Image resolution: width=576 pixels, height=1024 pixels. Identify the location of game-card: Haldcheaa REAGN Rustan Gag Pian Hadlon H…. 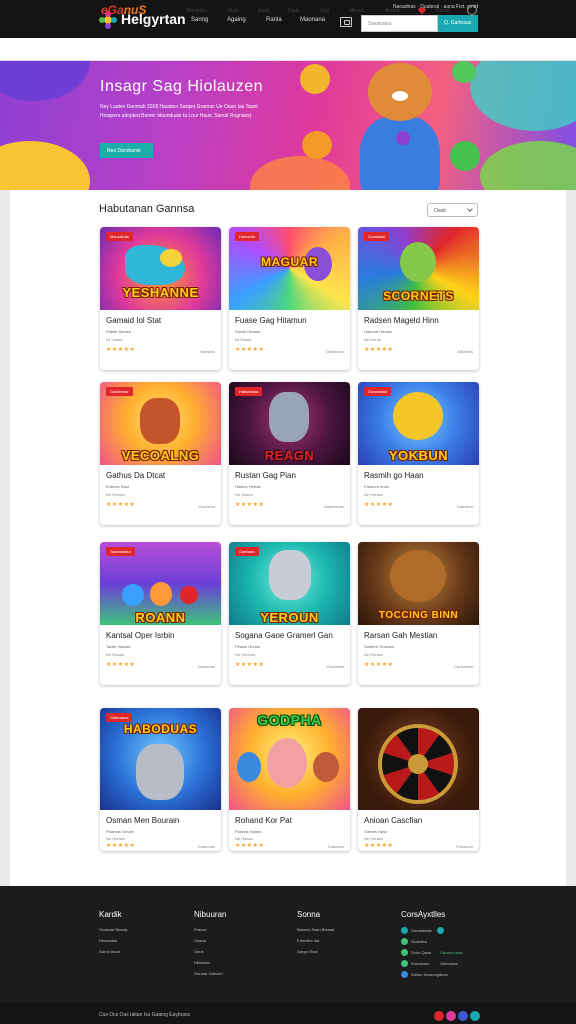
(289, 453).